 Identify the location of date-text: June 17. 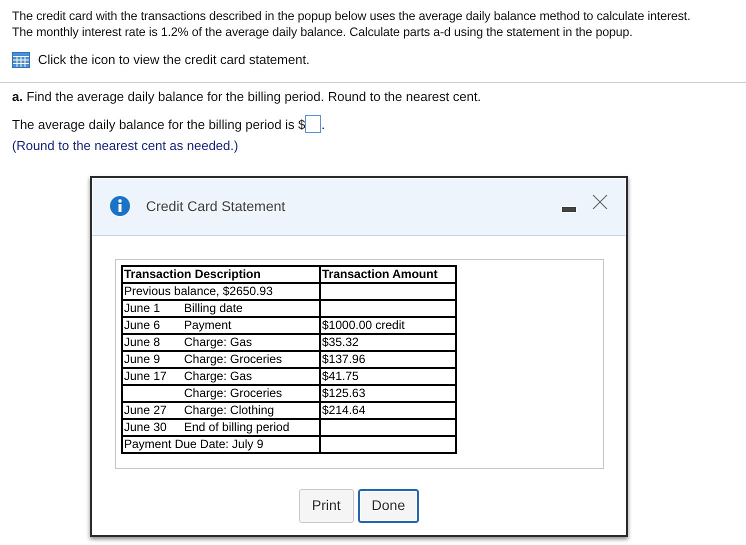
(145, 375).